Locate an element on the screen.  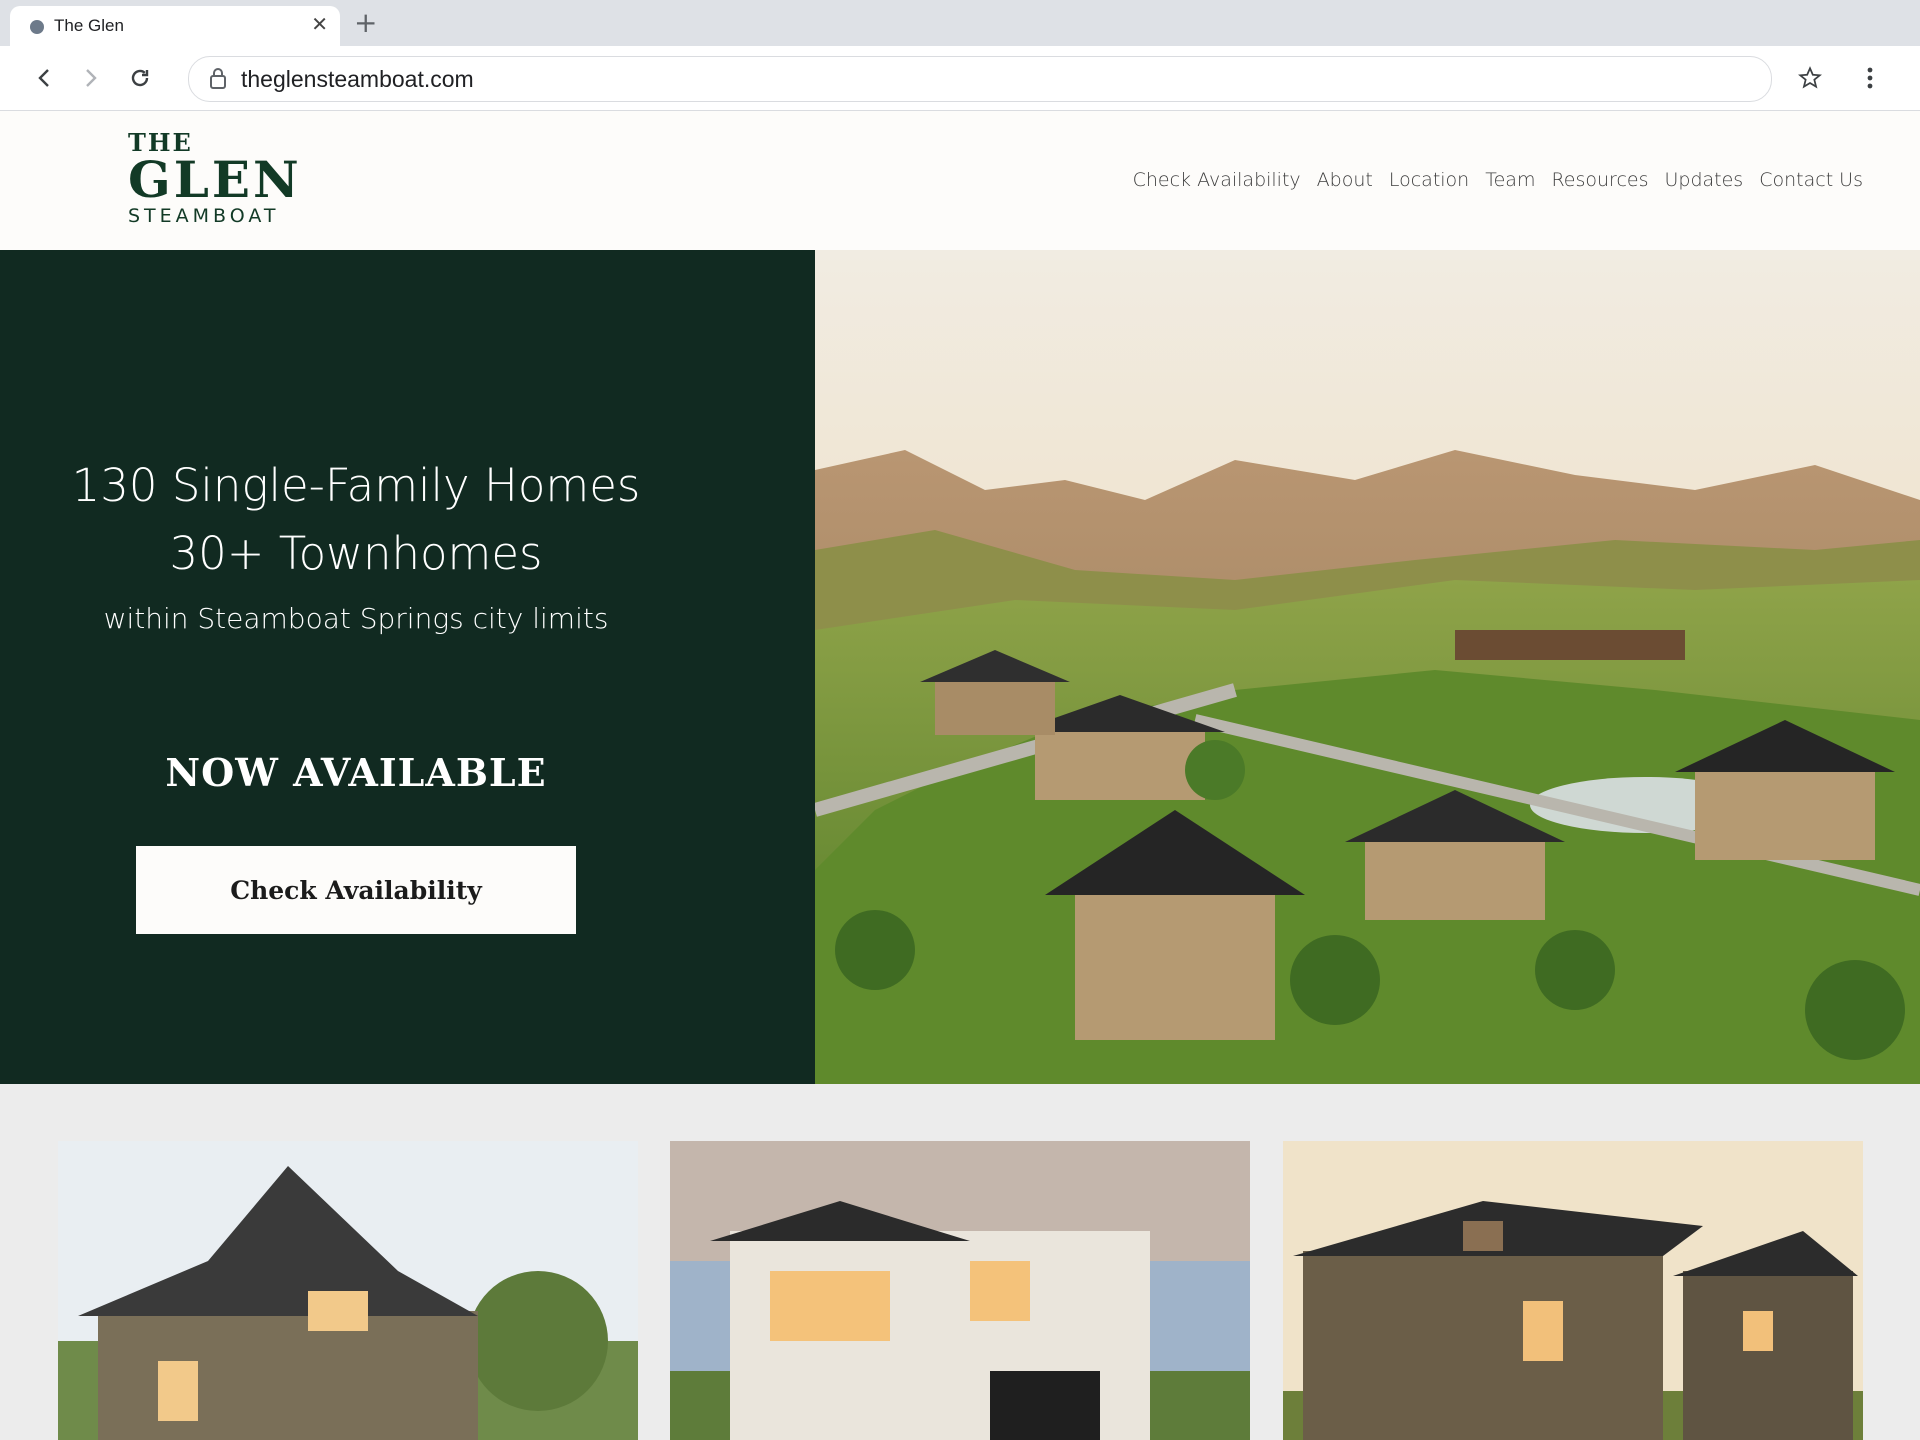
browser-menu-icon is located at coordinates (1870, 78).